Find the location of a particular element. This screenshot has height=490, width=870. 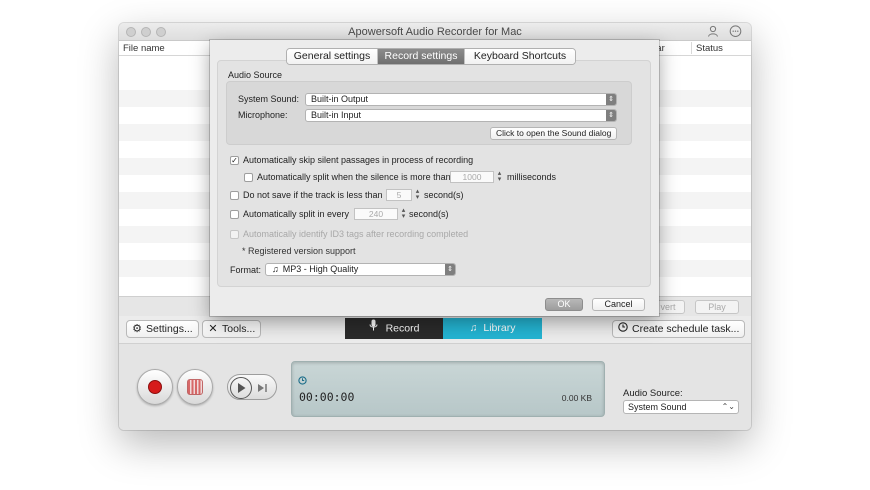

window-title: Apowersoft Audio Recorder for Mac is located at coordinates (435, 32).